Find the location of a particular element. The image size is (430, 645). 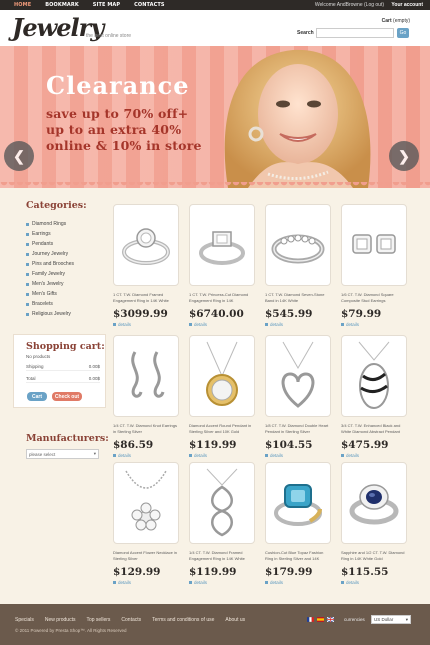

footer-link-top-sellers: Top sellers is located at coordinates (98, 620).